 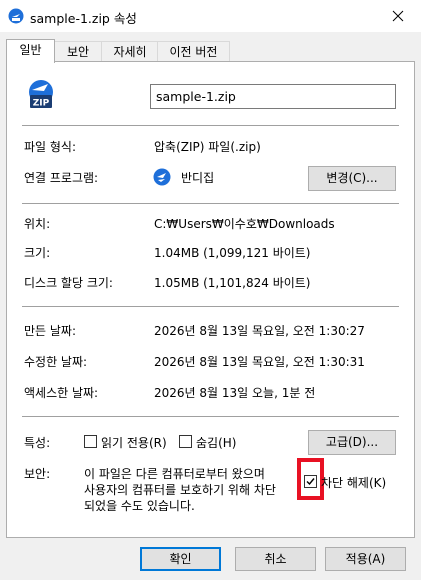 What do you see at coordinates (78, 51) in the screenshot?
I see `tab-security: 보안` at bounding box center [78, 51].